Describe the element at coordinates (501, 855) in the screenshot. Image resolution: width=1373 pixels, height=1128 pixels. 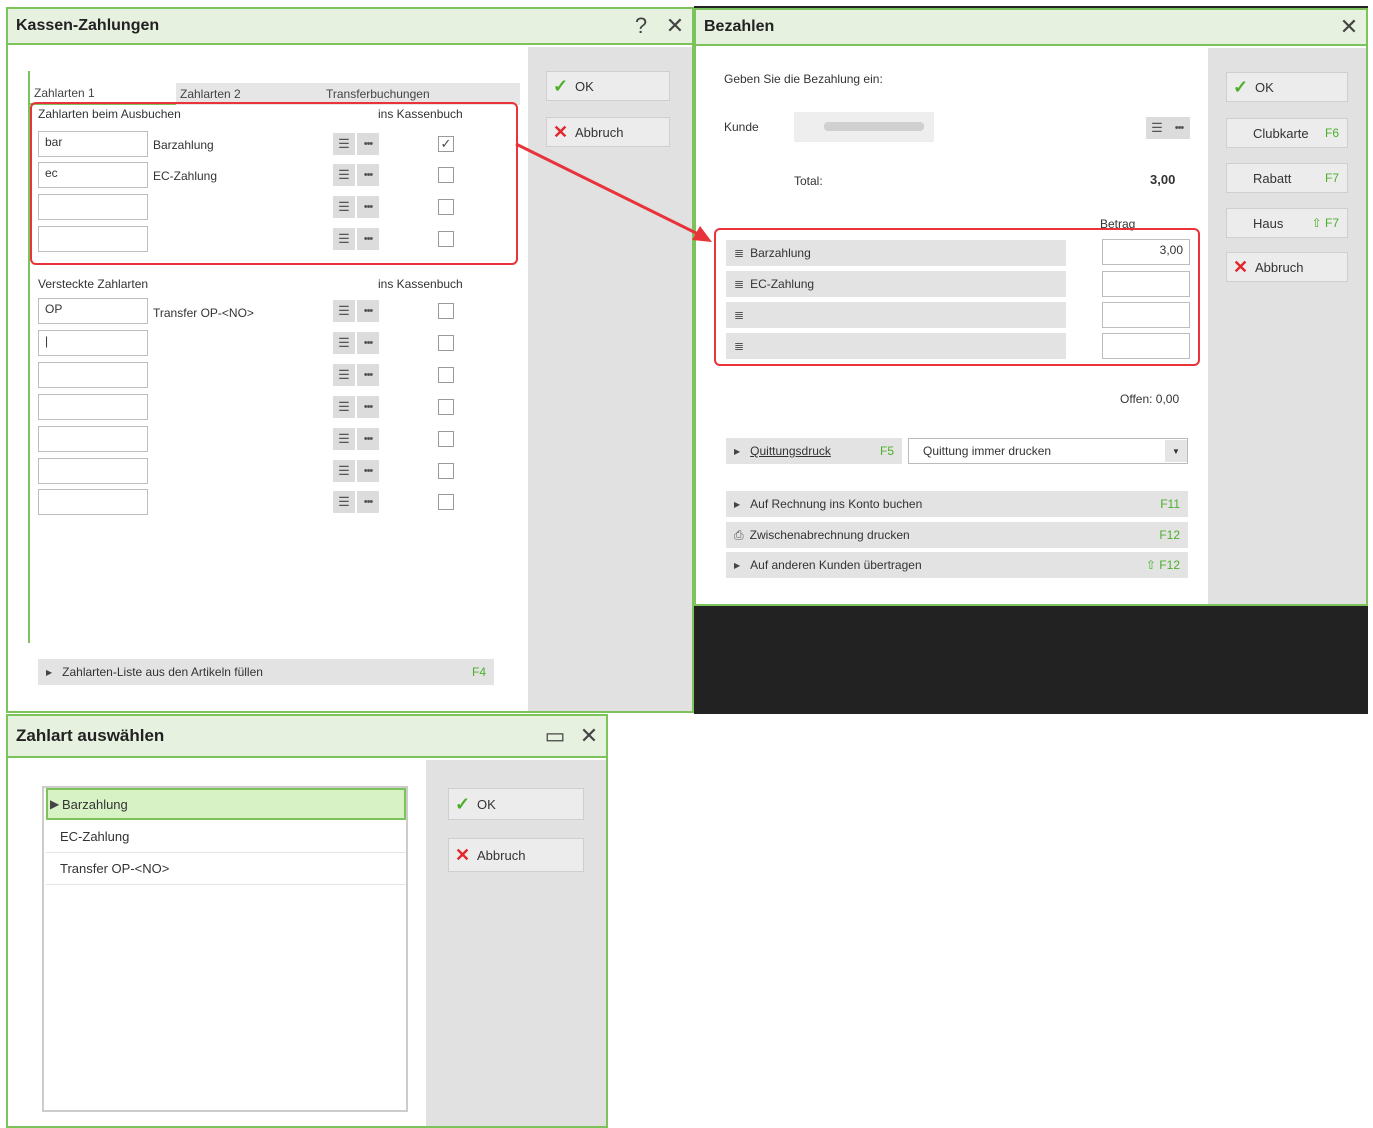
I see `cancel-label: Abbruch` at that location.